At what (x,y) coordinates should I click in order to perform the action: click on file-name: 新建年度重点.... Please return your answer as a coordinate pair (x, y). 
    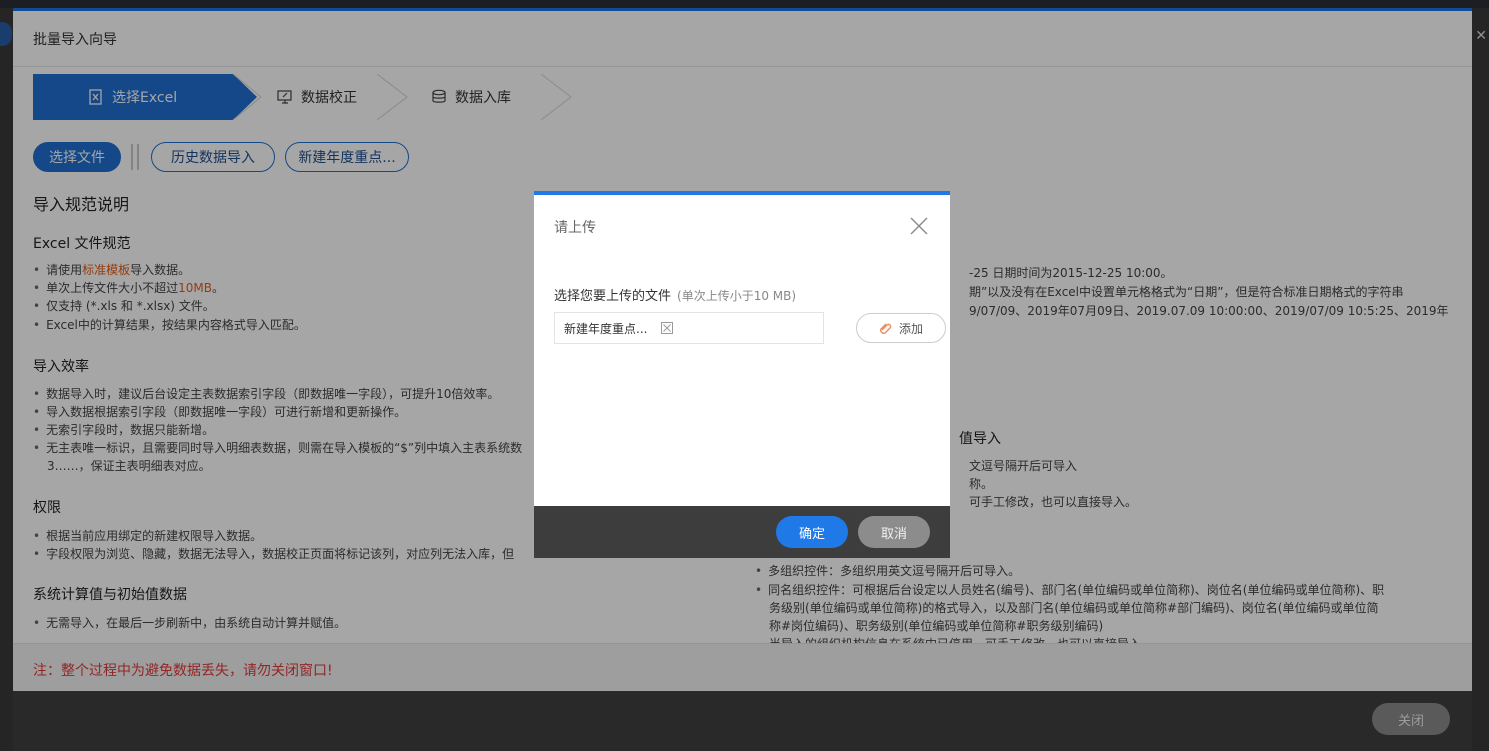
    Looking at the image, I should click on (606, 328).